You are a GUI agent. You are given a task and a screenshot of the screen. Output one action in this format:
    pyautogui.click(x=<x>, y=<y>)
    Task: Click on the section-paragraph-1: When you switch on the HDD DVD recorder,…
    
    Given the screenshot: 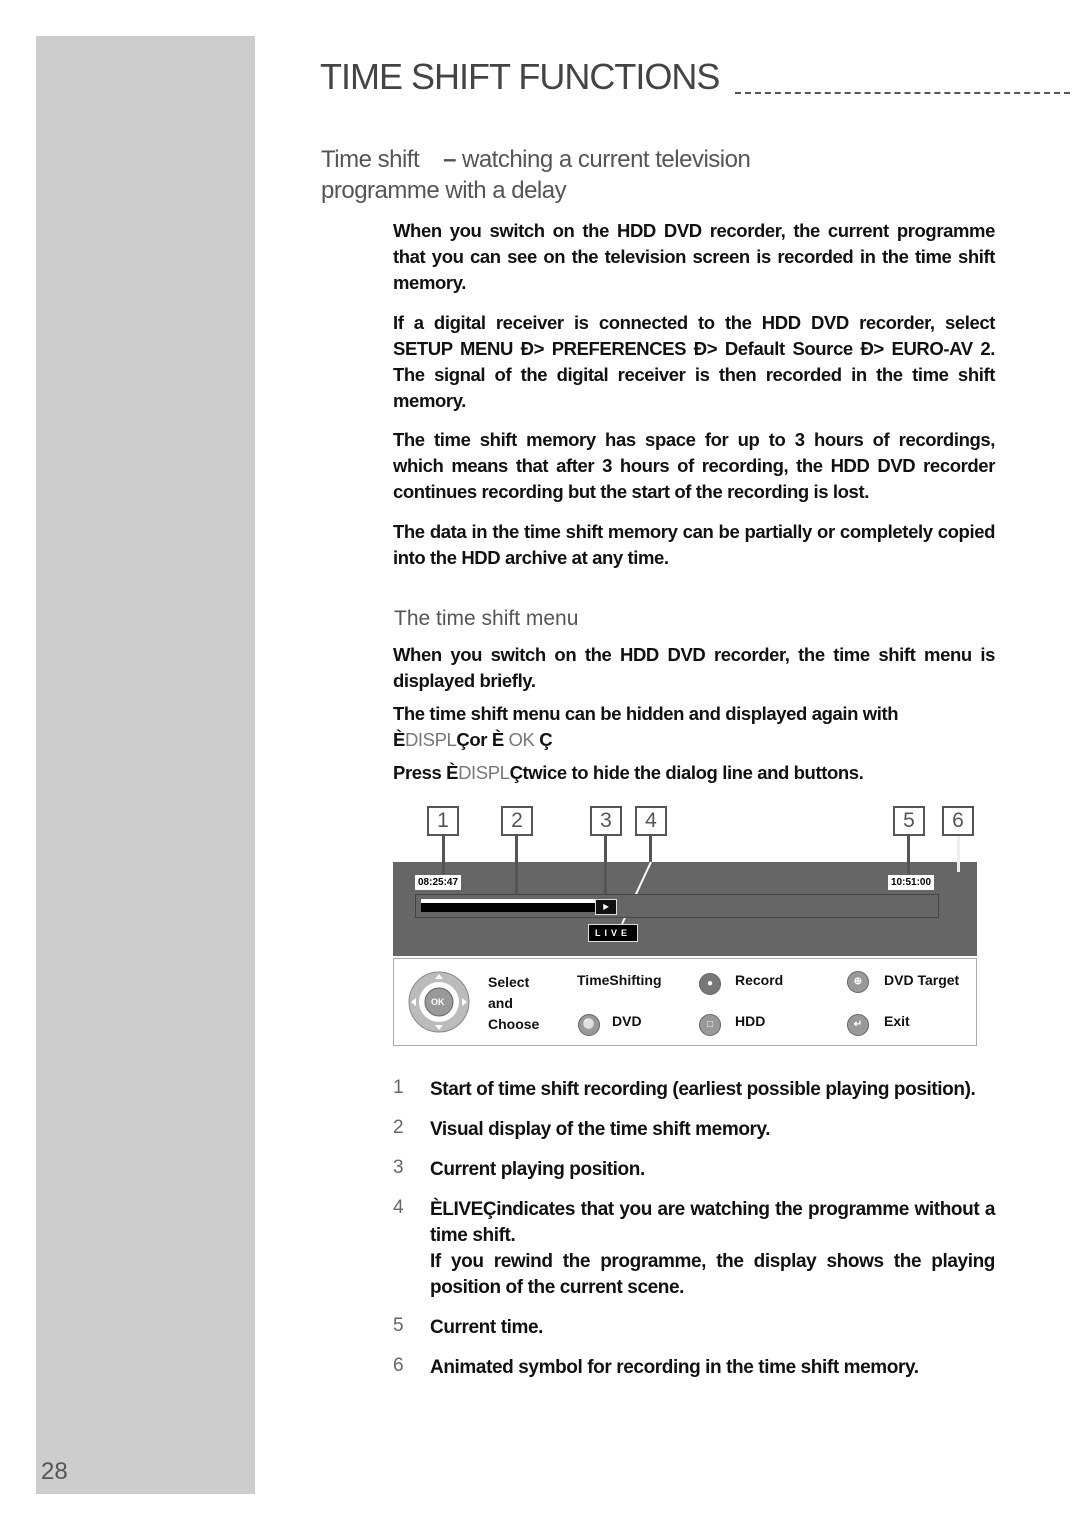 What is the action you would take?
    pyautogui.click(x=694, y=668)
    